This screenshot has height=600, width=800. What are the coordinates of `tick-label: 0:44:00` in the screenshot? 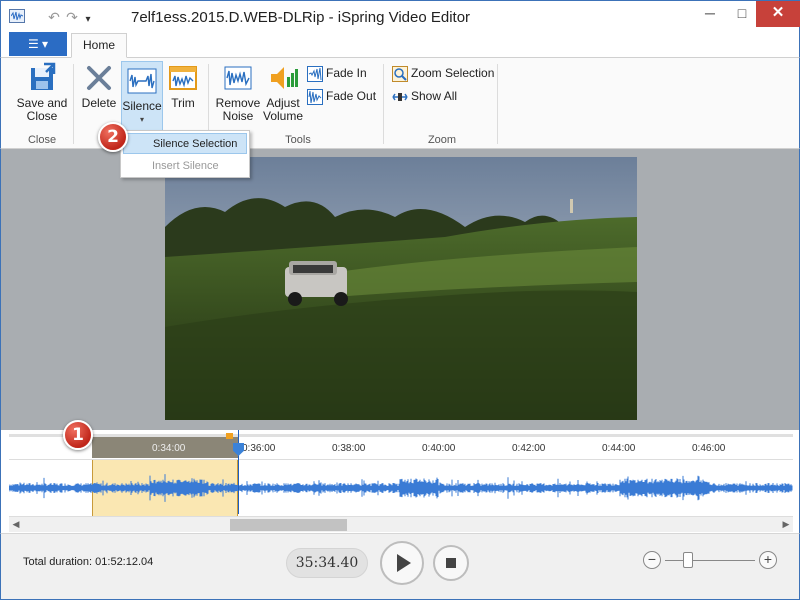 It's located at (619, 448).